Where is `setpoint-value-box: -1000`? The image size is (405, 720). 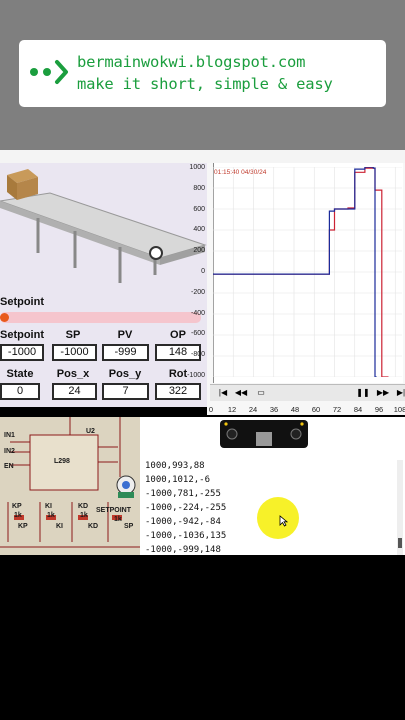 setpoint-value-box: -1000 is located at coordinates (22, 352).